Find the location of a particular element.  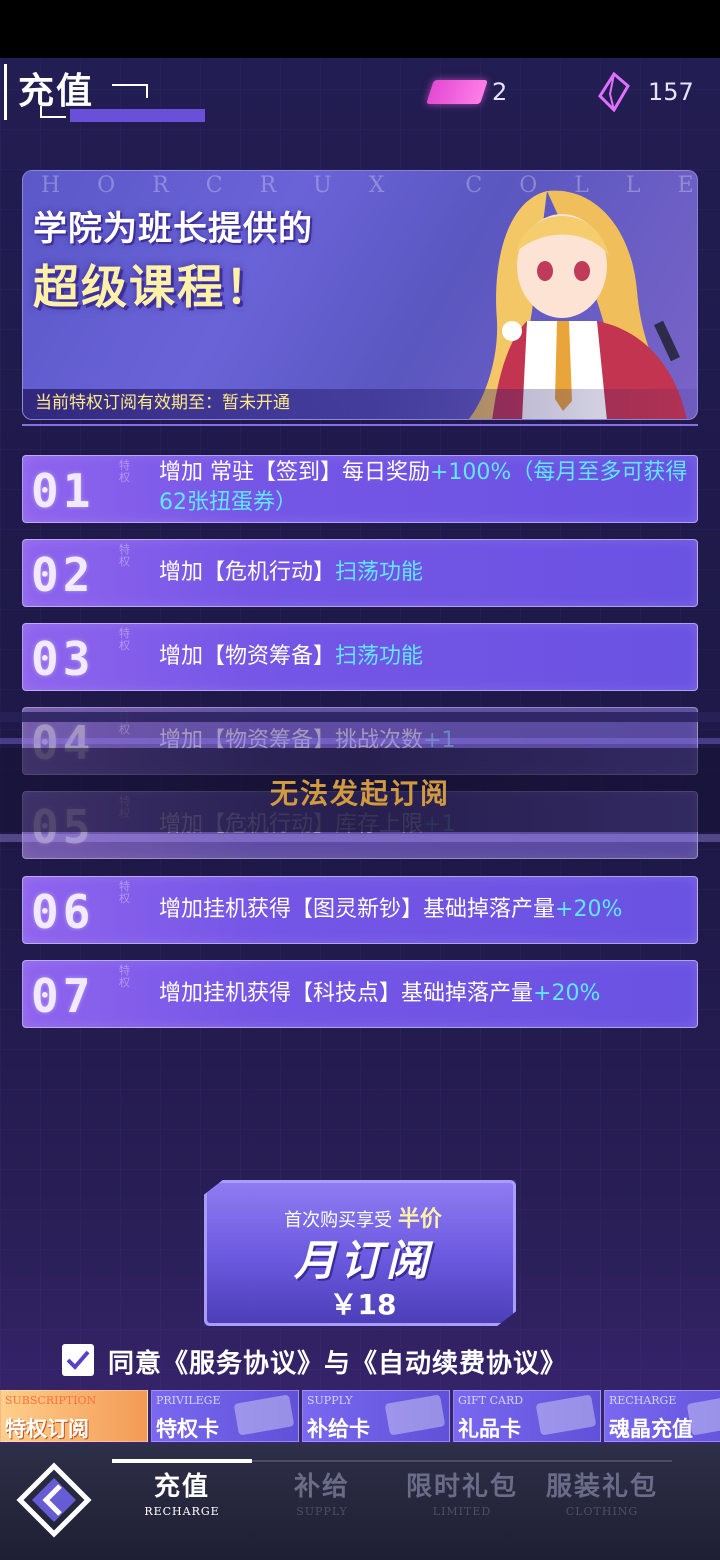

category-tab-label: 魂晶充值 is located at coordinates (651, 1429).